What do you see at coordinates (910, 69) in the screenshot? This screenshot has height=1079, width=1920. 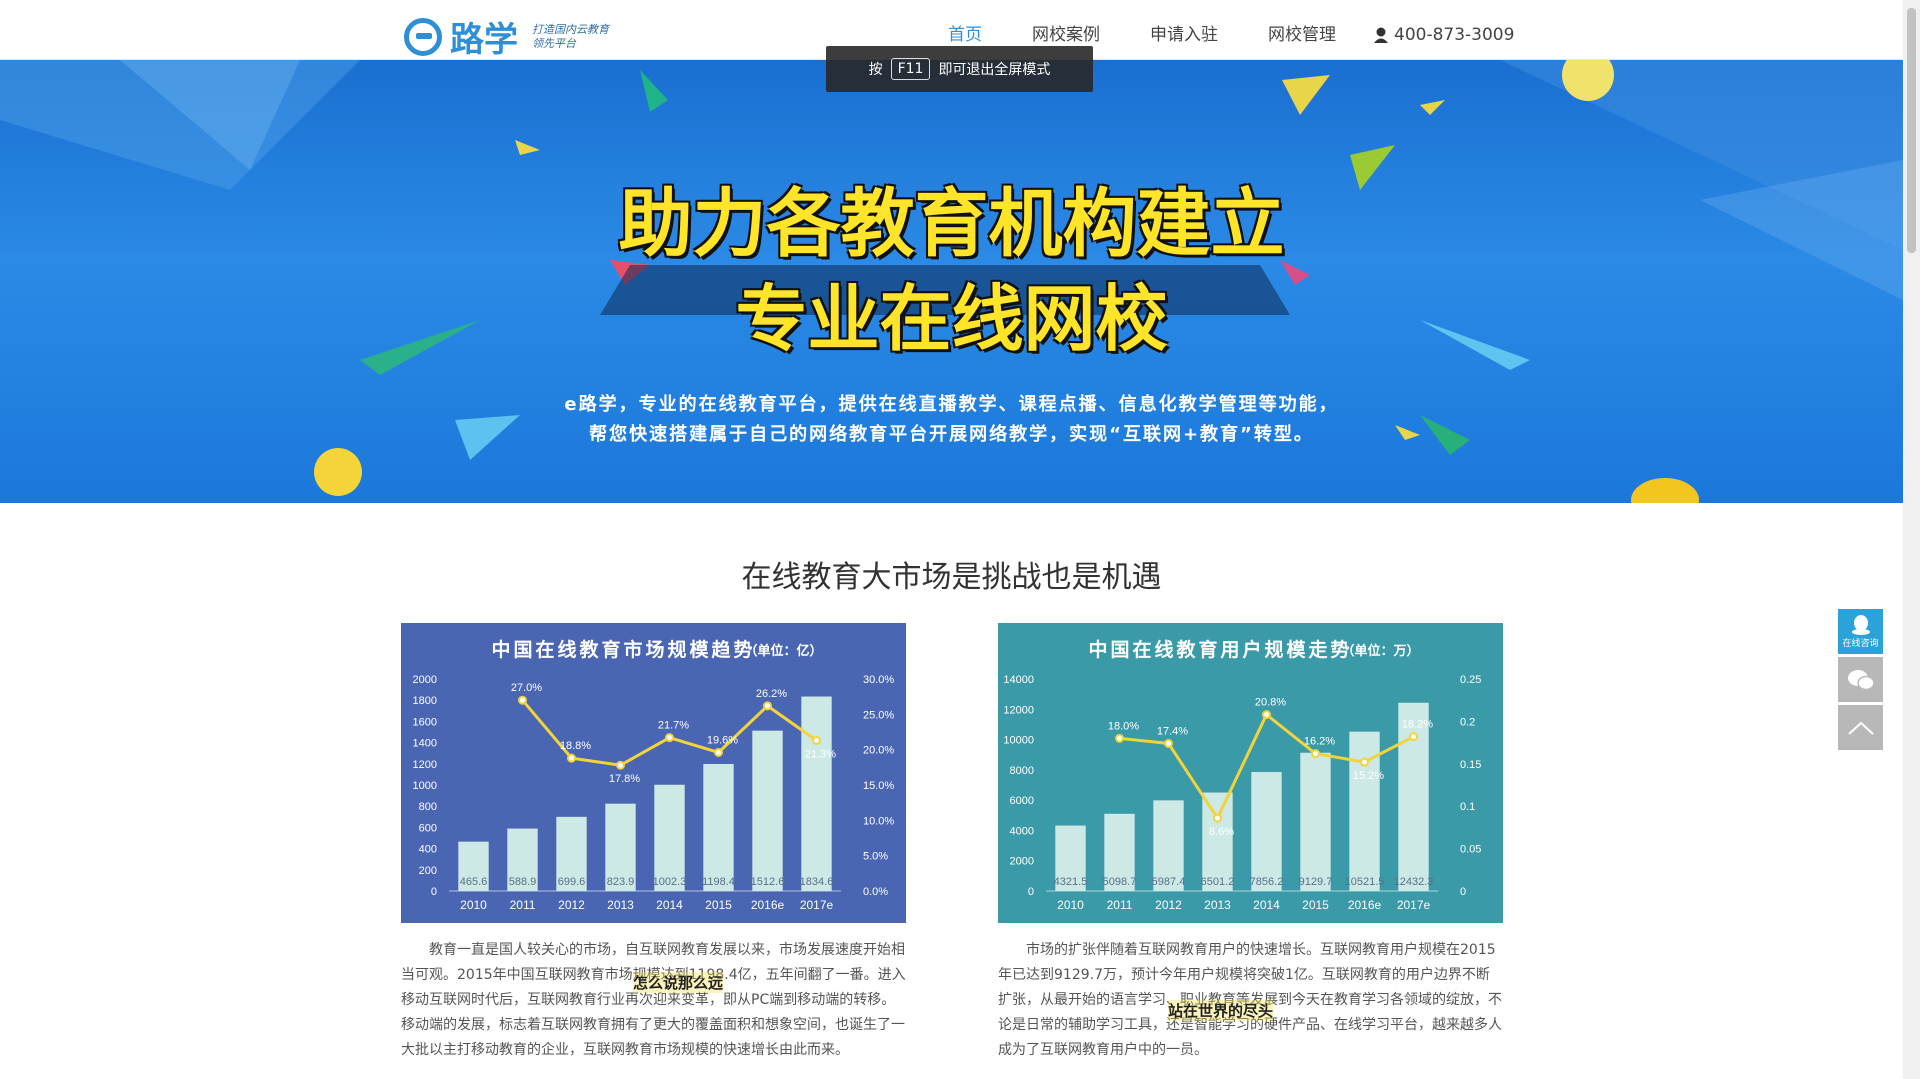 I see `fullscreen-hint-key: F11` at bounding box center [910, 69].